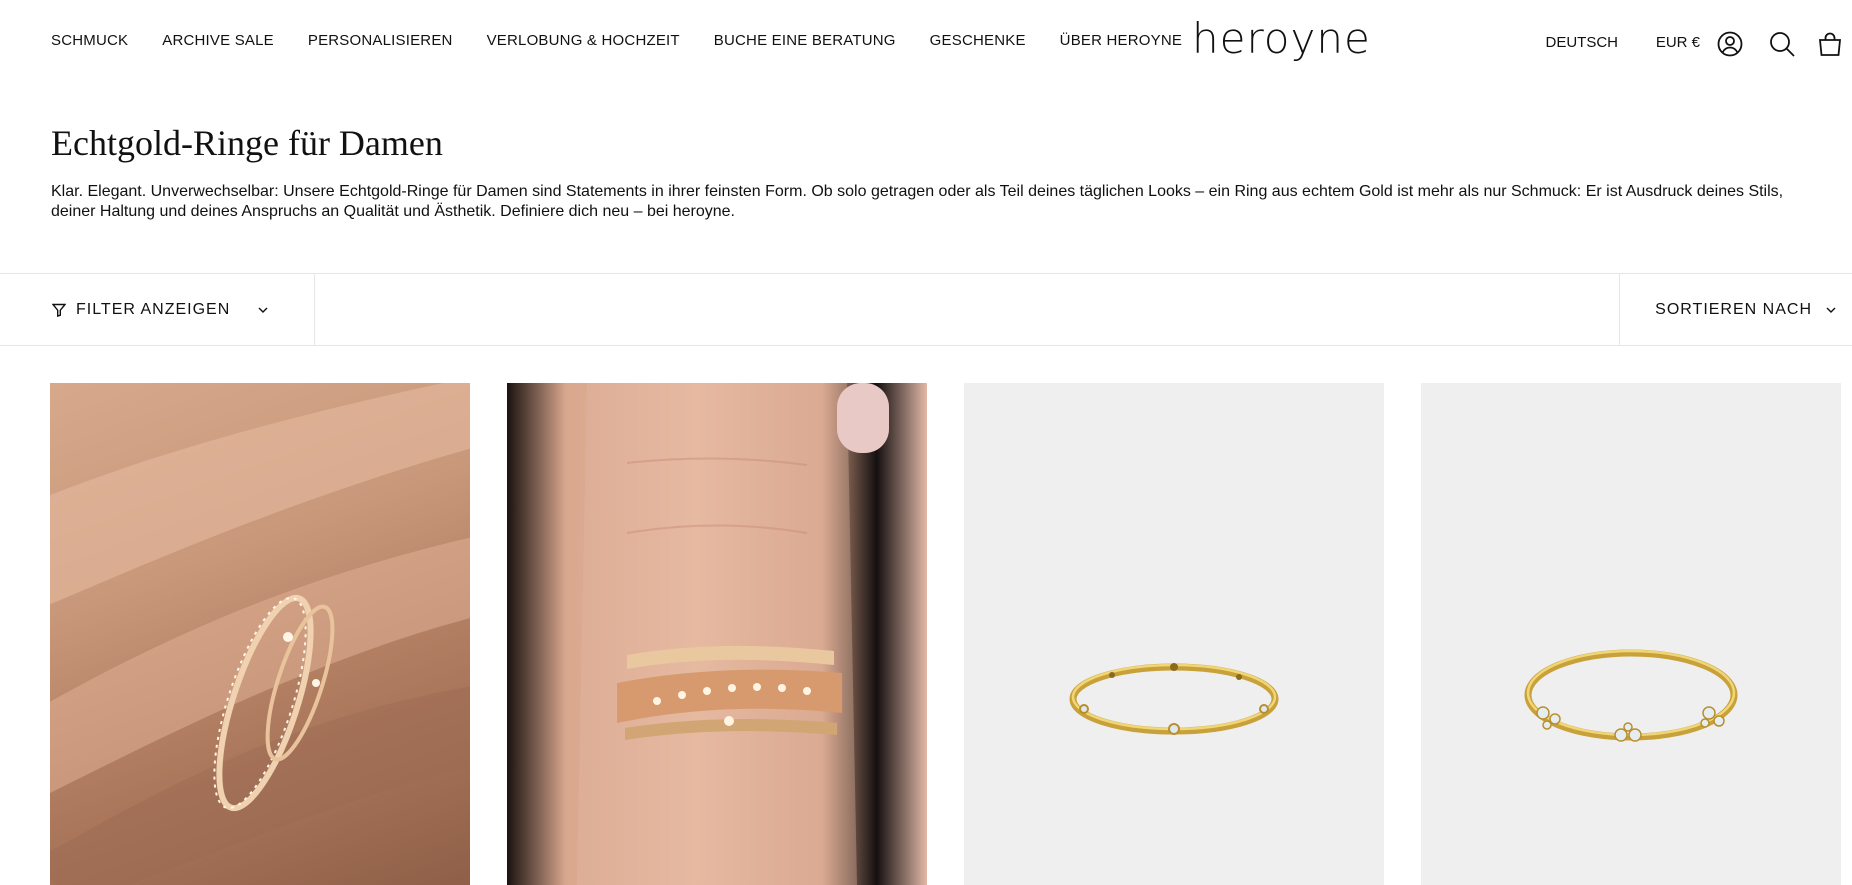 Image resolution: width=1852 pixels, height=885 pixels. I want to click on language-selector: DEUTSCH, so click(1581, 42).